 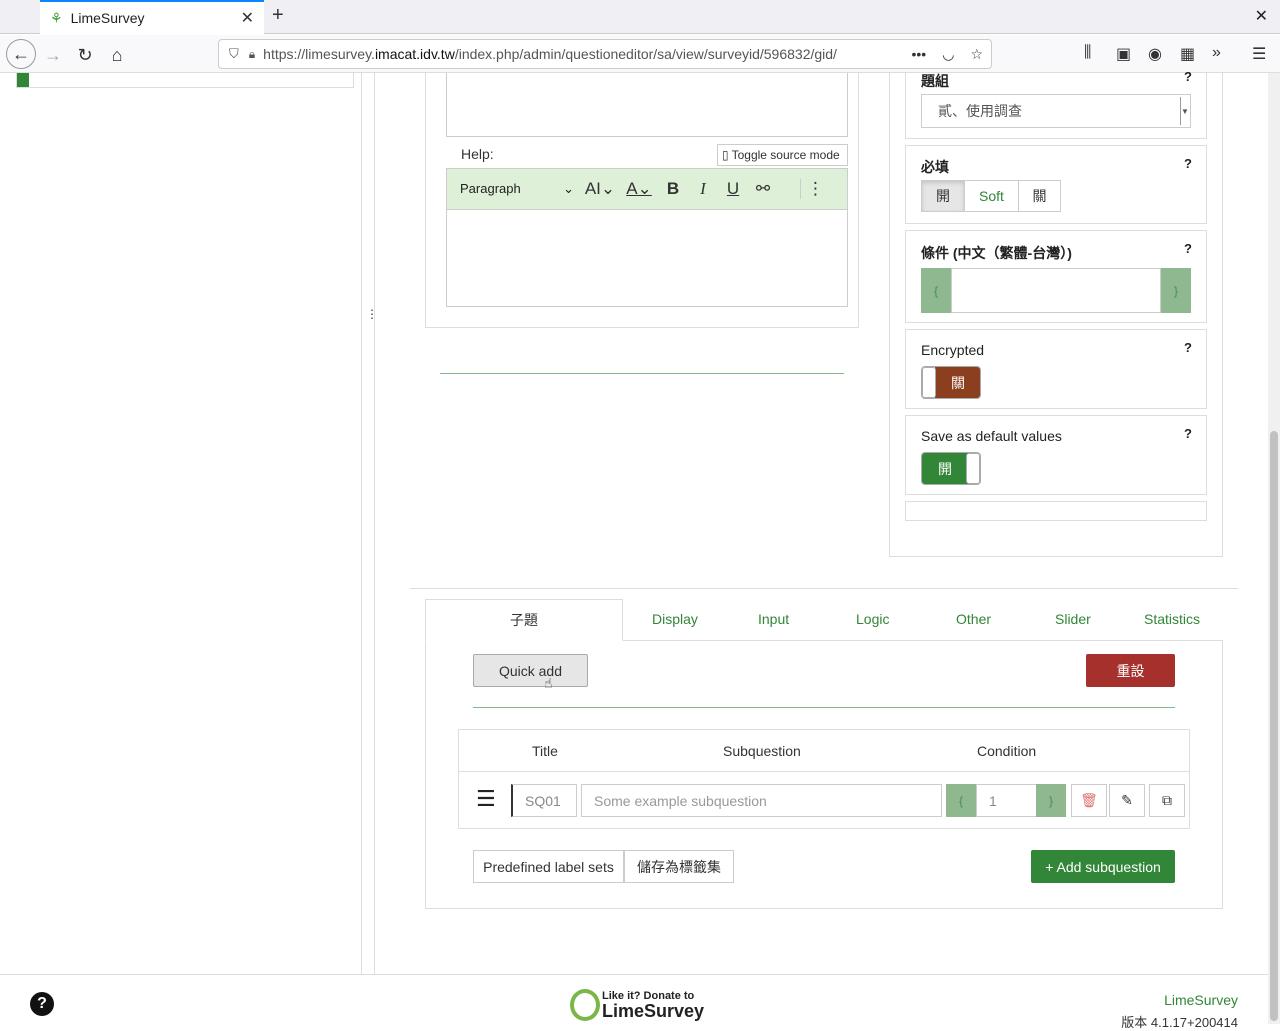 I want to click on pointer-cursor-icon: ☝, so click(x=548, y=683).